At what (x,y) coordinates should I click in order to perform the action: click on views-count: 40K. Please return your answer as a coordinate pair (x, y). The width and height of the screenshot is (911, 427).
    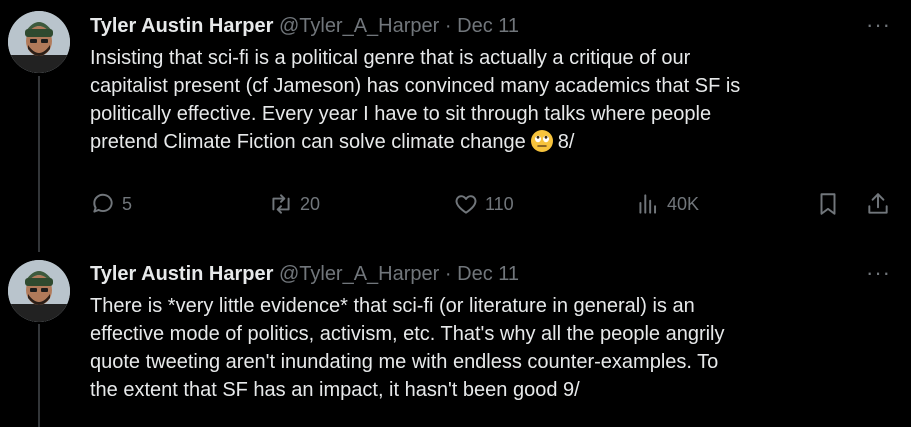
    Looking at the image, I should click on (683, 204).